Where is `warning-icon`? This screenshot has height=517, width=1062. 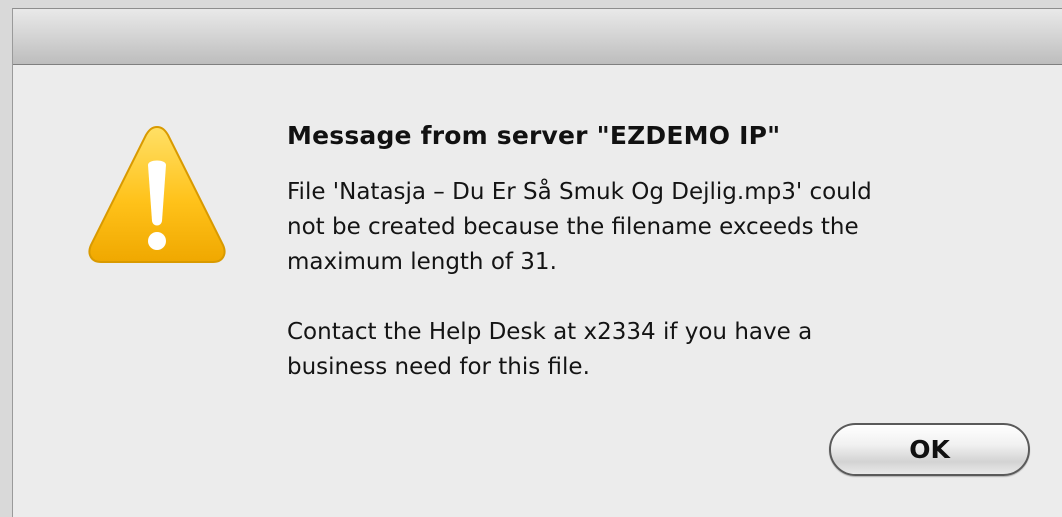 warning-icon is located at coordinates (157, 194).